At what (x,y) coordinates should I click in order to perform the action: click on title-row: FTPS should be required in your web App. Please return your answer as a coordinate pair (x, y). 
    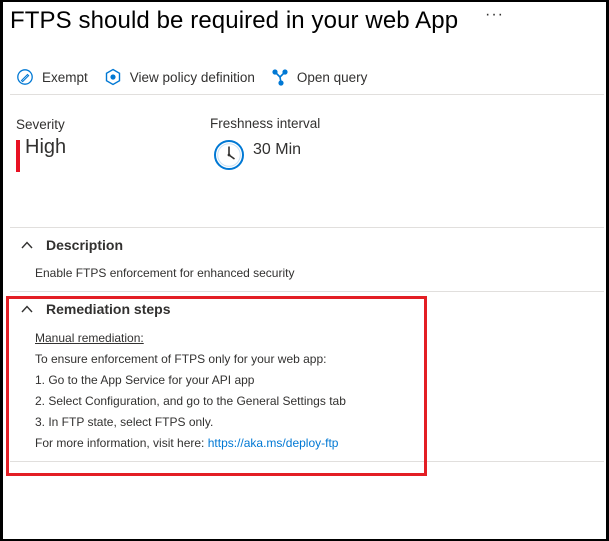
    Looking at the image, I should click on (234, 21).